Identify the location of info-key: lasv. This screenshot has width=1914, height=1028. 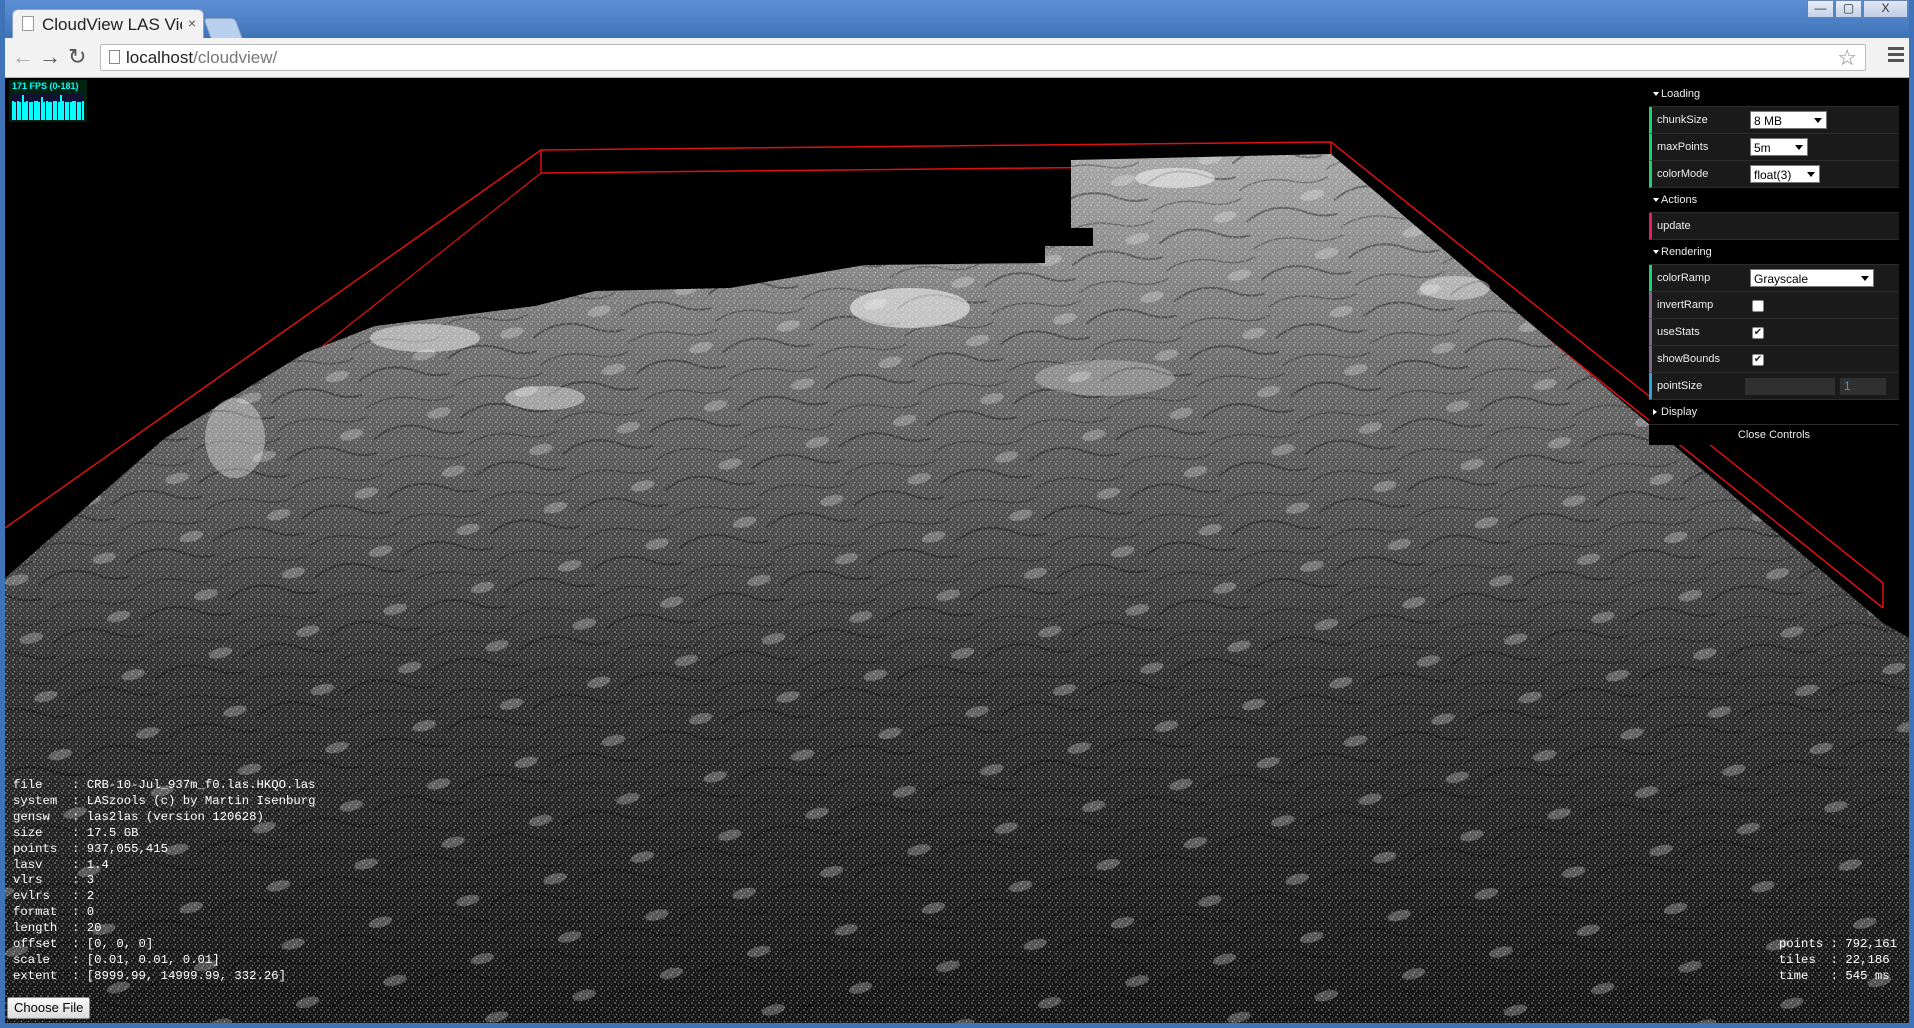
(39, 864).